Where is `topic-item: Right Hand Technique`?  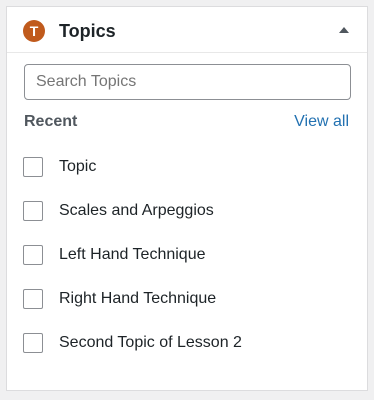 topic-item: Right Hand Technique is located at coordinates (132, 309).